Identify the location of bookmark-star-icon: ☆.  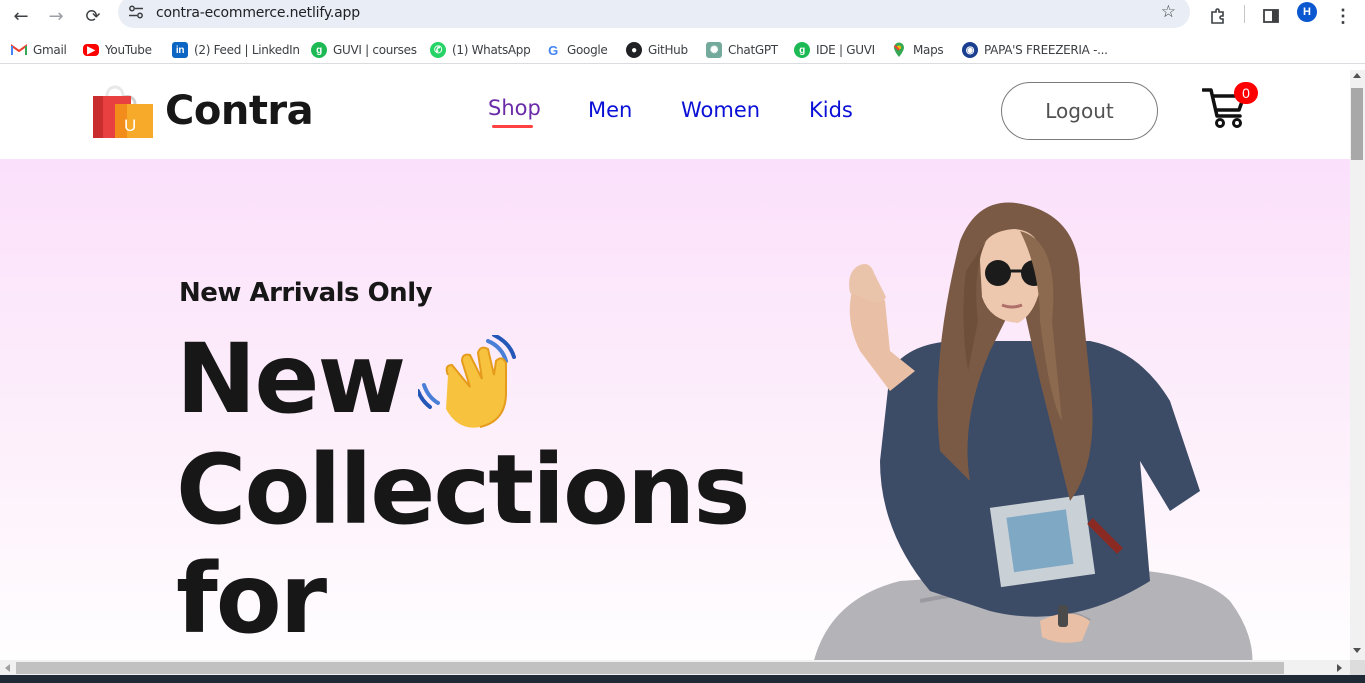
(1168, 12).